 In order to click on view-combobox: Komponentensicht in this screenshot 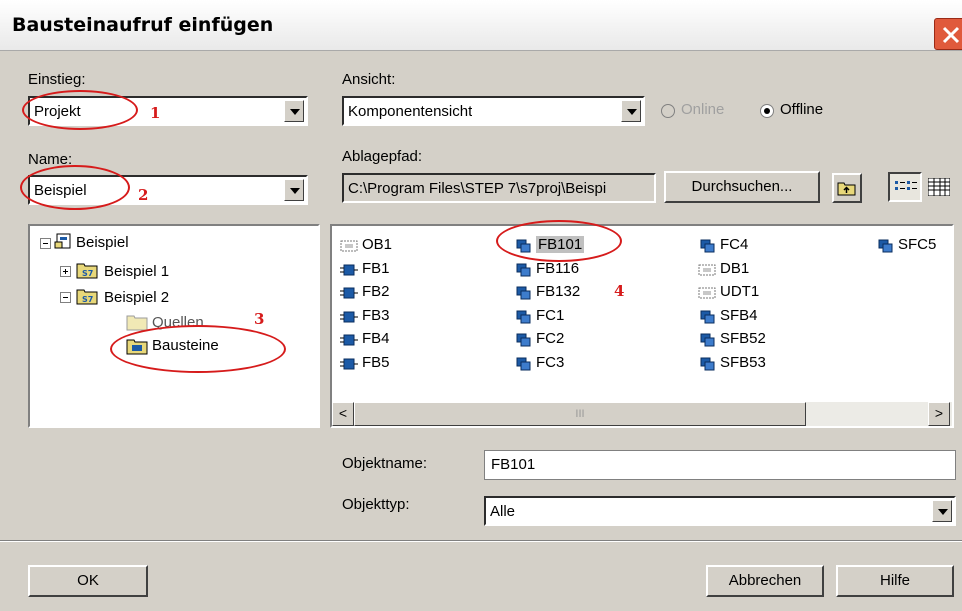, I will do `click(493, 111)`.